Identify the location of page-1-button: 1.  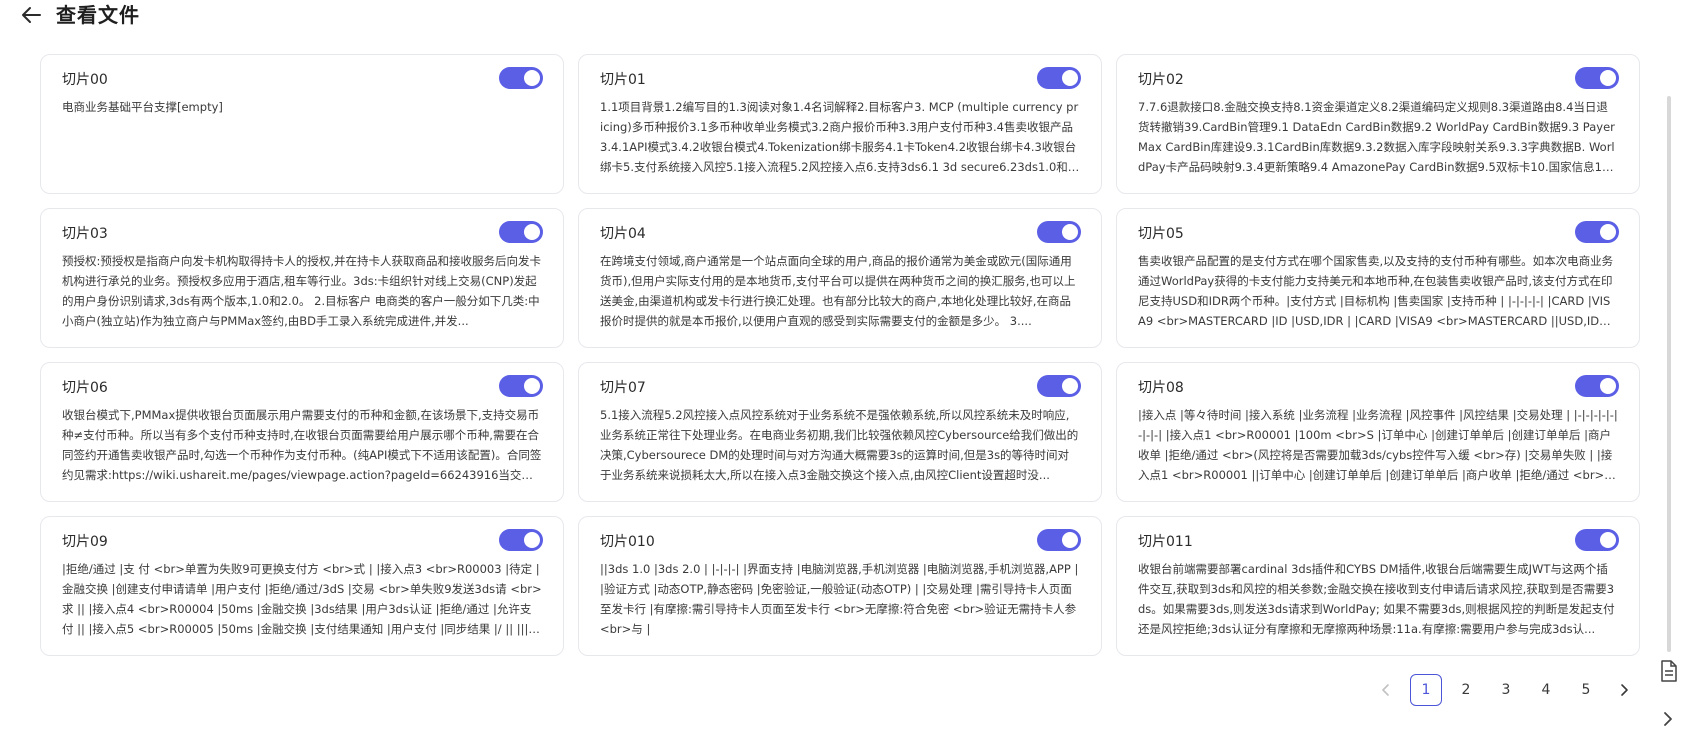
(1426, 690).